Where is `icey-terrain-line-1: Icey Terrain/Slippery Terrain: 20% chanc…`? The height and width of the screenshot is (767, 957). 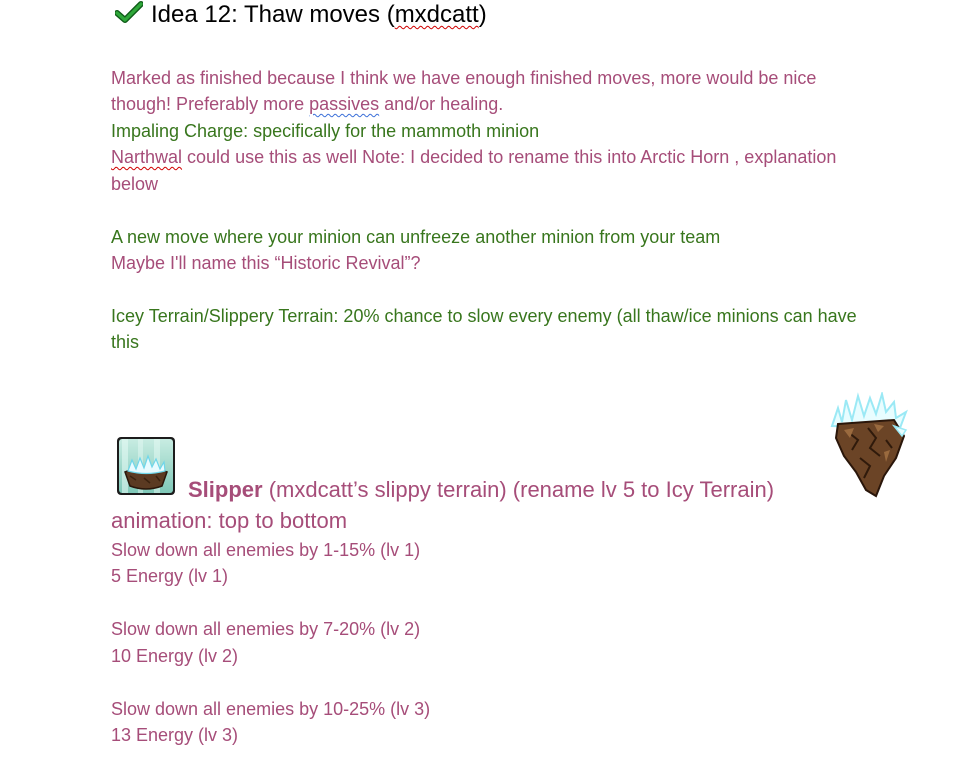
icey-terrain-line-1: Icey Terrain/Slippery Terrain: 20% chanc… is located at coordinates (484, 316).